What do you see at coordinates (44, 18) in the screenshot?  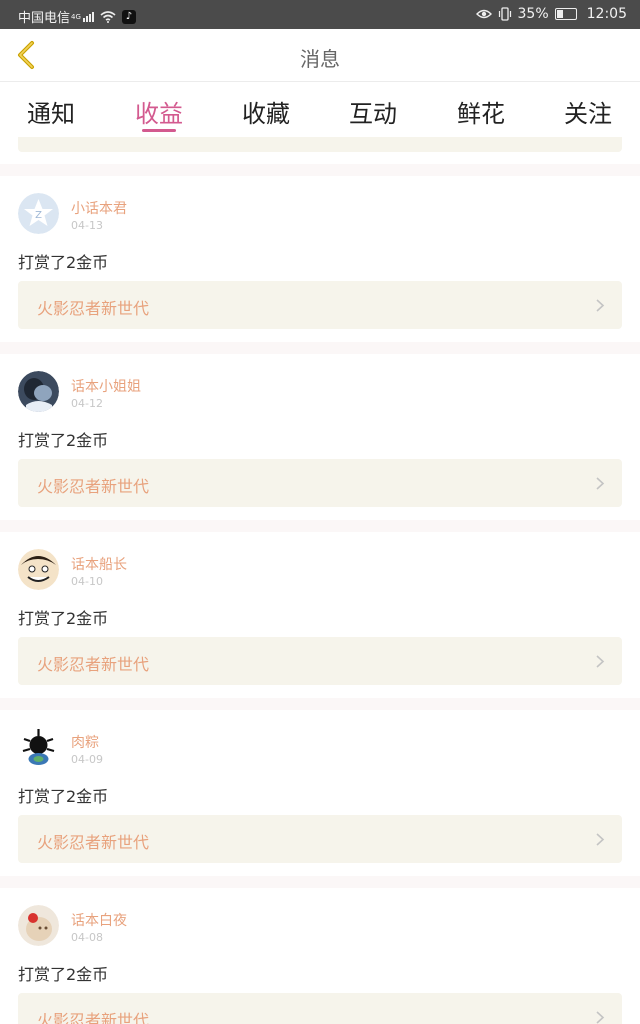 I see `carrier-label: 中国电信` at bounding box center [44, 18].